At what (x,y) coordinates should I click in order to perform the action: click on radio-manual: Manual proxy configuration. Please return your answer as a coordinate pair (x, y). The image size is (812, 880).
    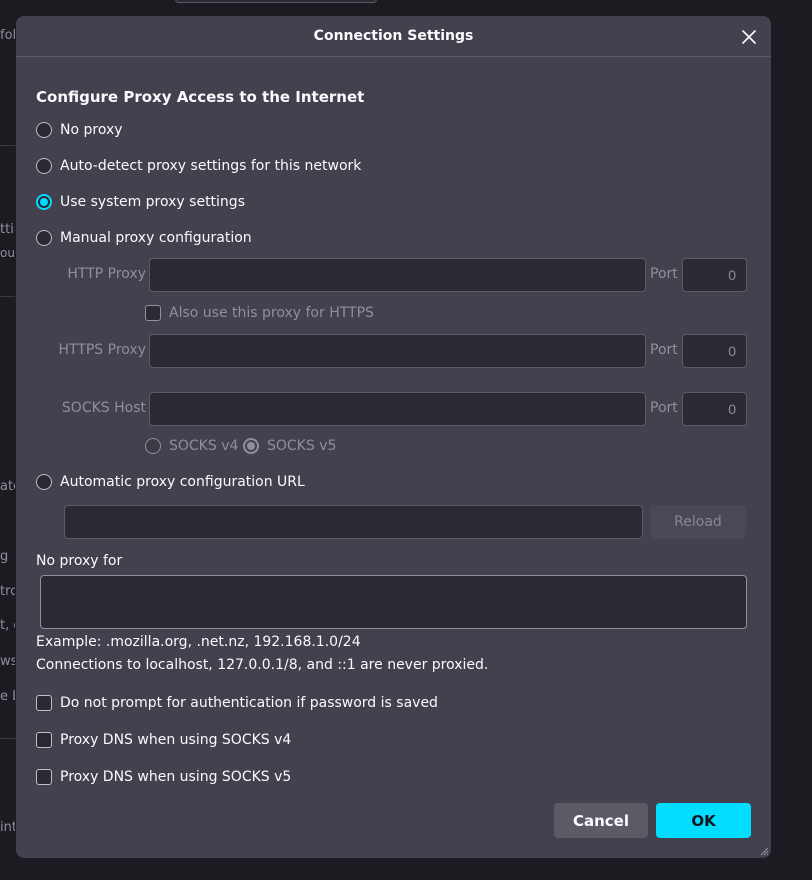
    Looking at the image, I should click on (144, 238).